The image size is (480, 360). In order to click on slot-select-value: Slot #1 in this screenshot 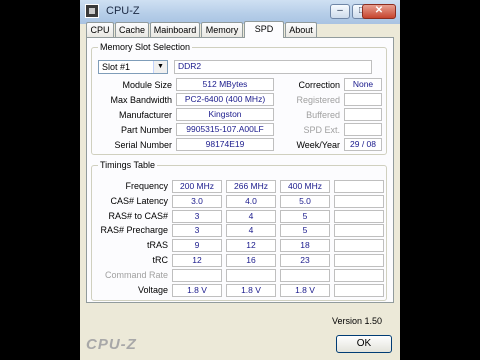, I will do `click(116, 67)`.